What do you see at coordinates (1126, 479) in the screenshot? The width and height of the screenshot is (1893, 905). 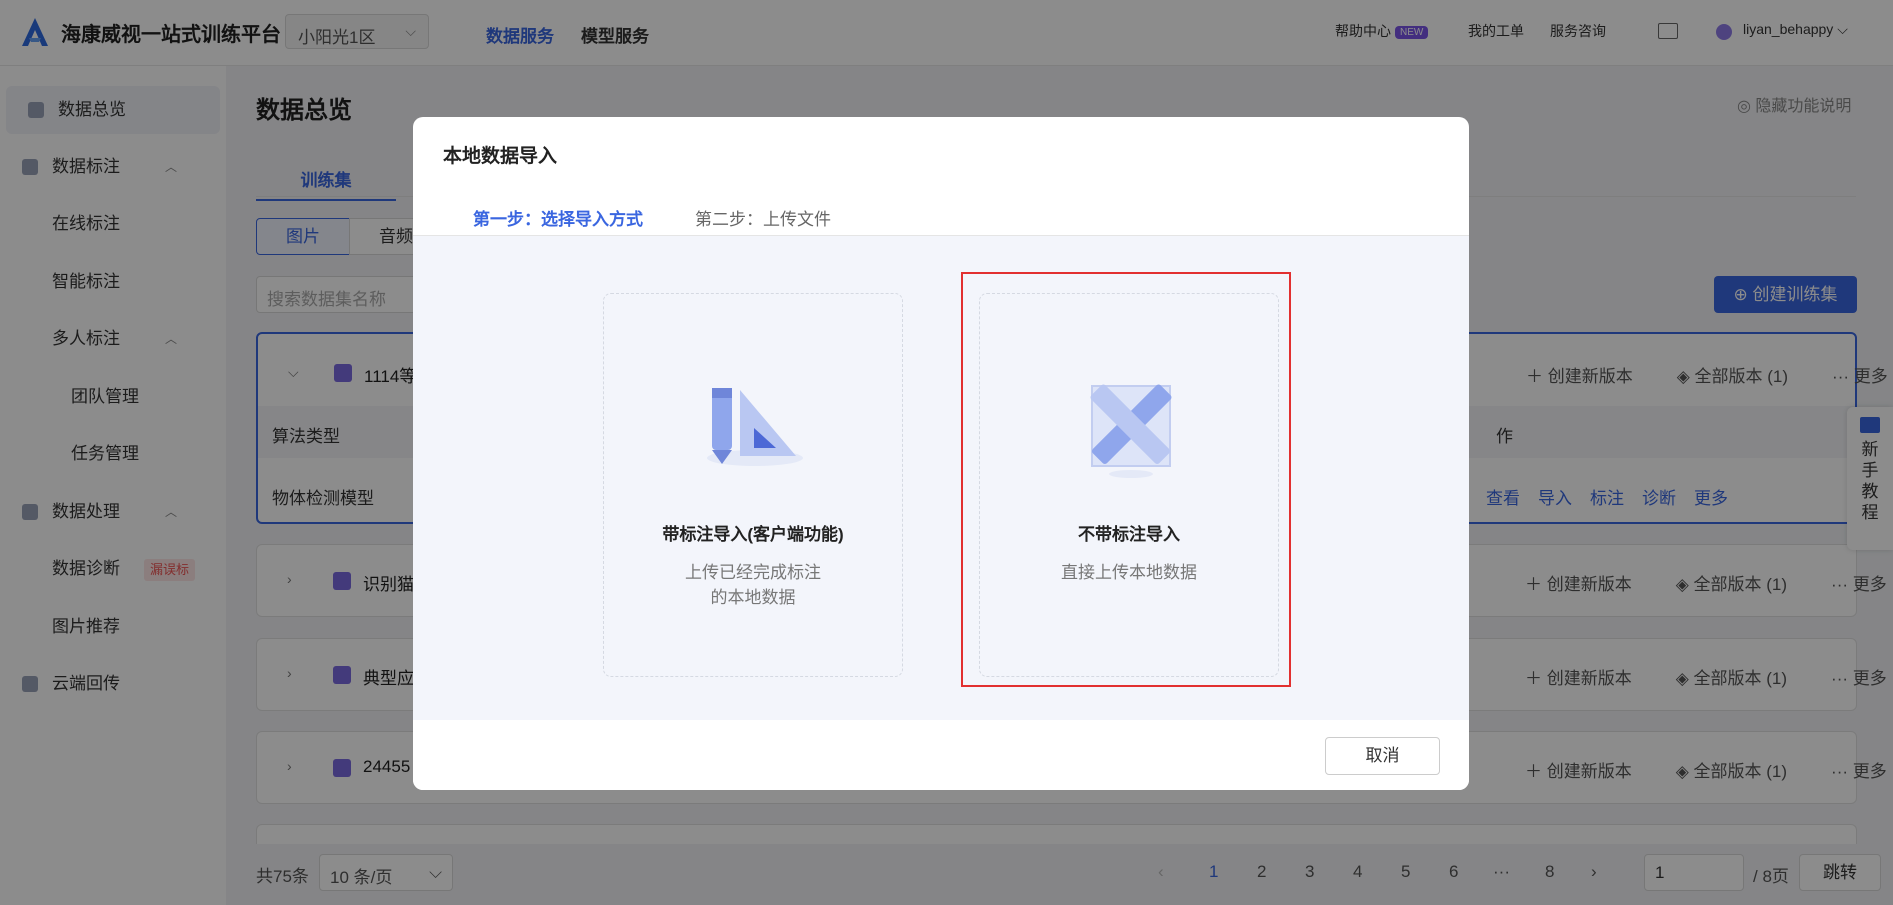 I see `selection-highlight` at bounding box center [1126, 479].